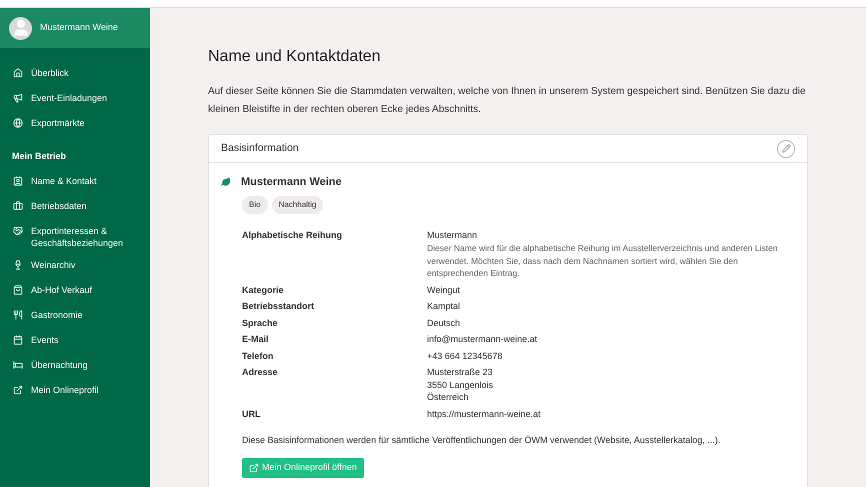  What do you see at coordinates (75, 99) in the screenshot?
I see `nav-item: Event-Einladungen` at bounding box center [75, 99].